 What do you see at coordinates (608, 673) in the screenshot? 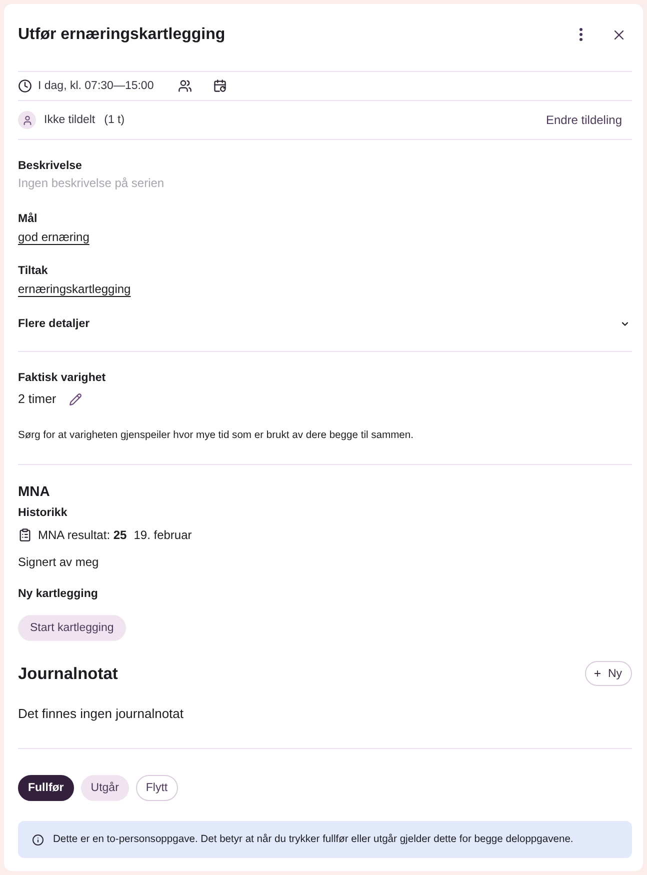
I see `new-note-button: Ny` at bounding box center [608, 673].